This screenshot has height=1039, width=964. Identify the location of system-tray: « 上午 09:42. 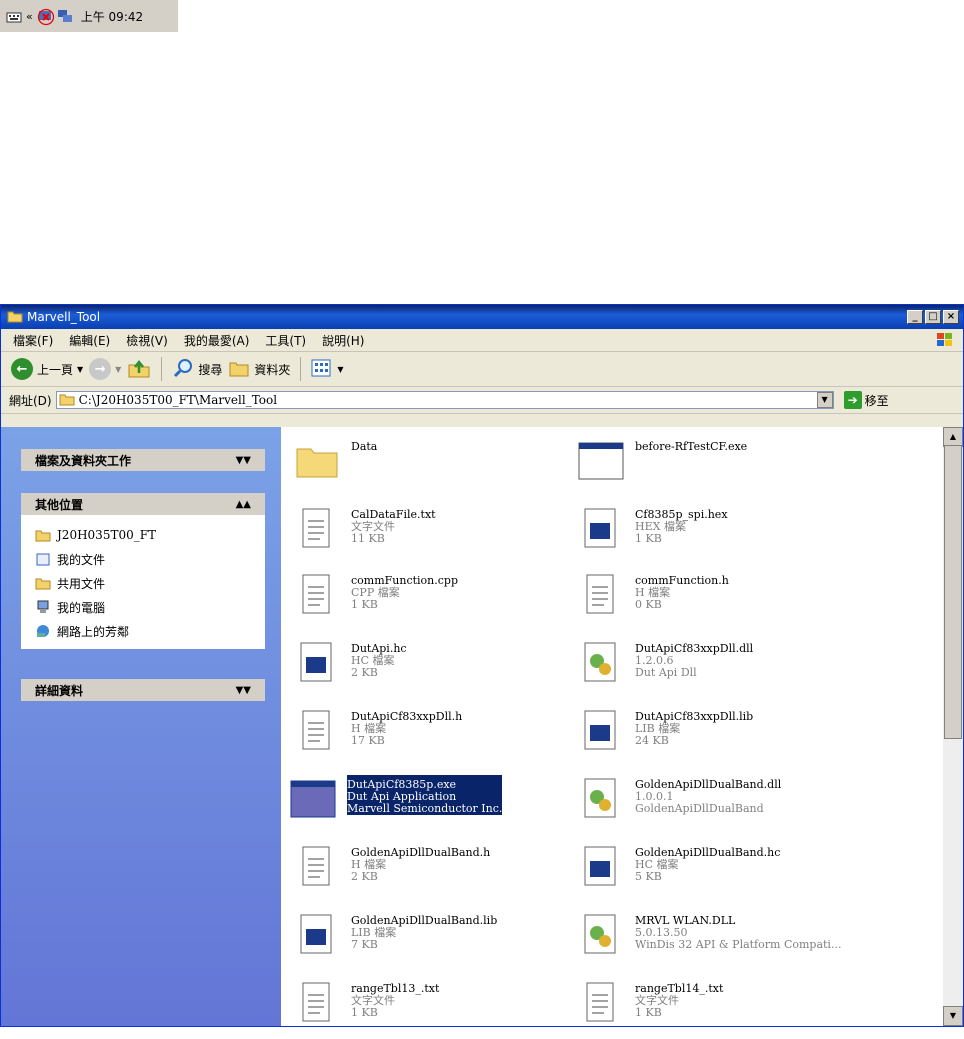
(89, 16).